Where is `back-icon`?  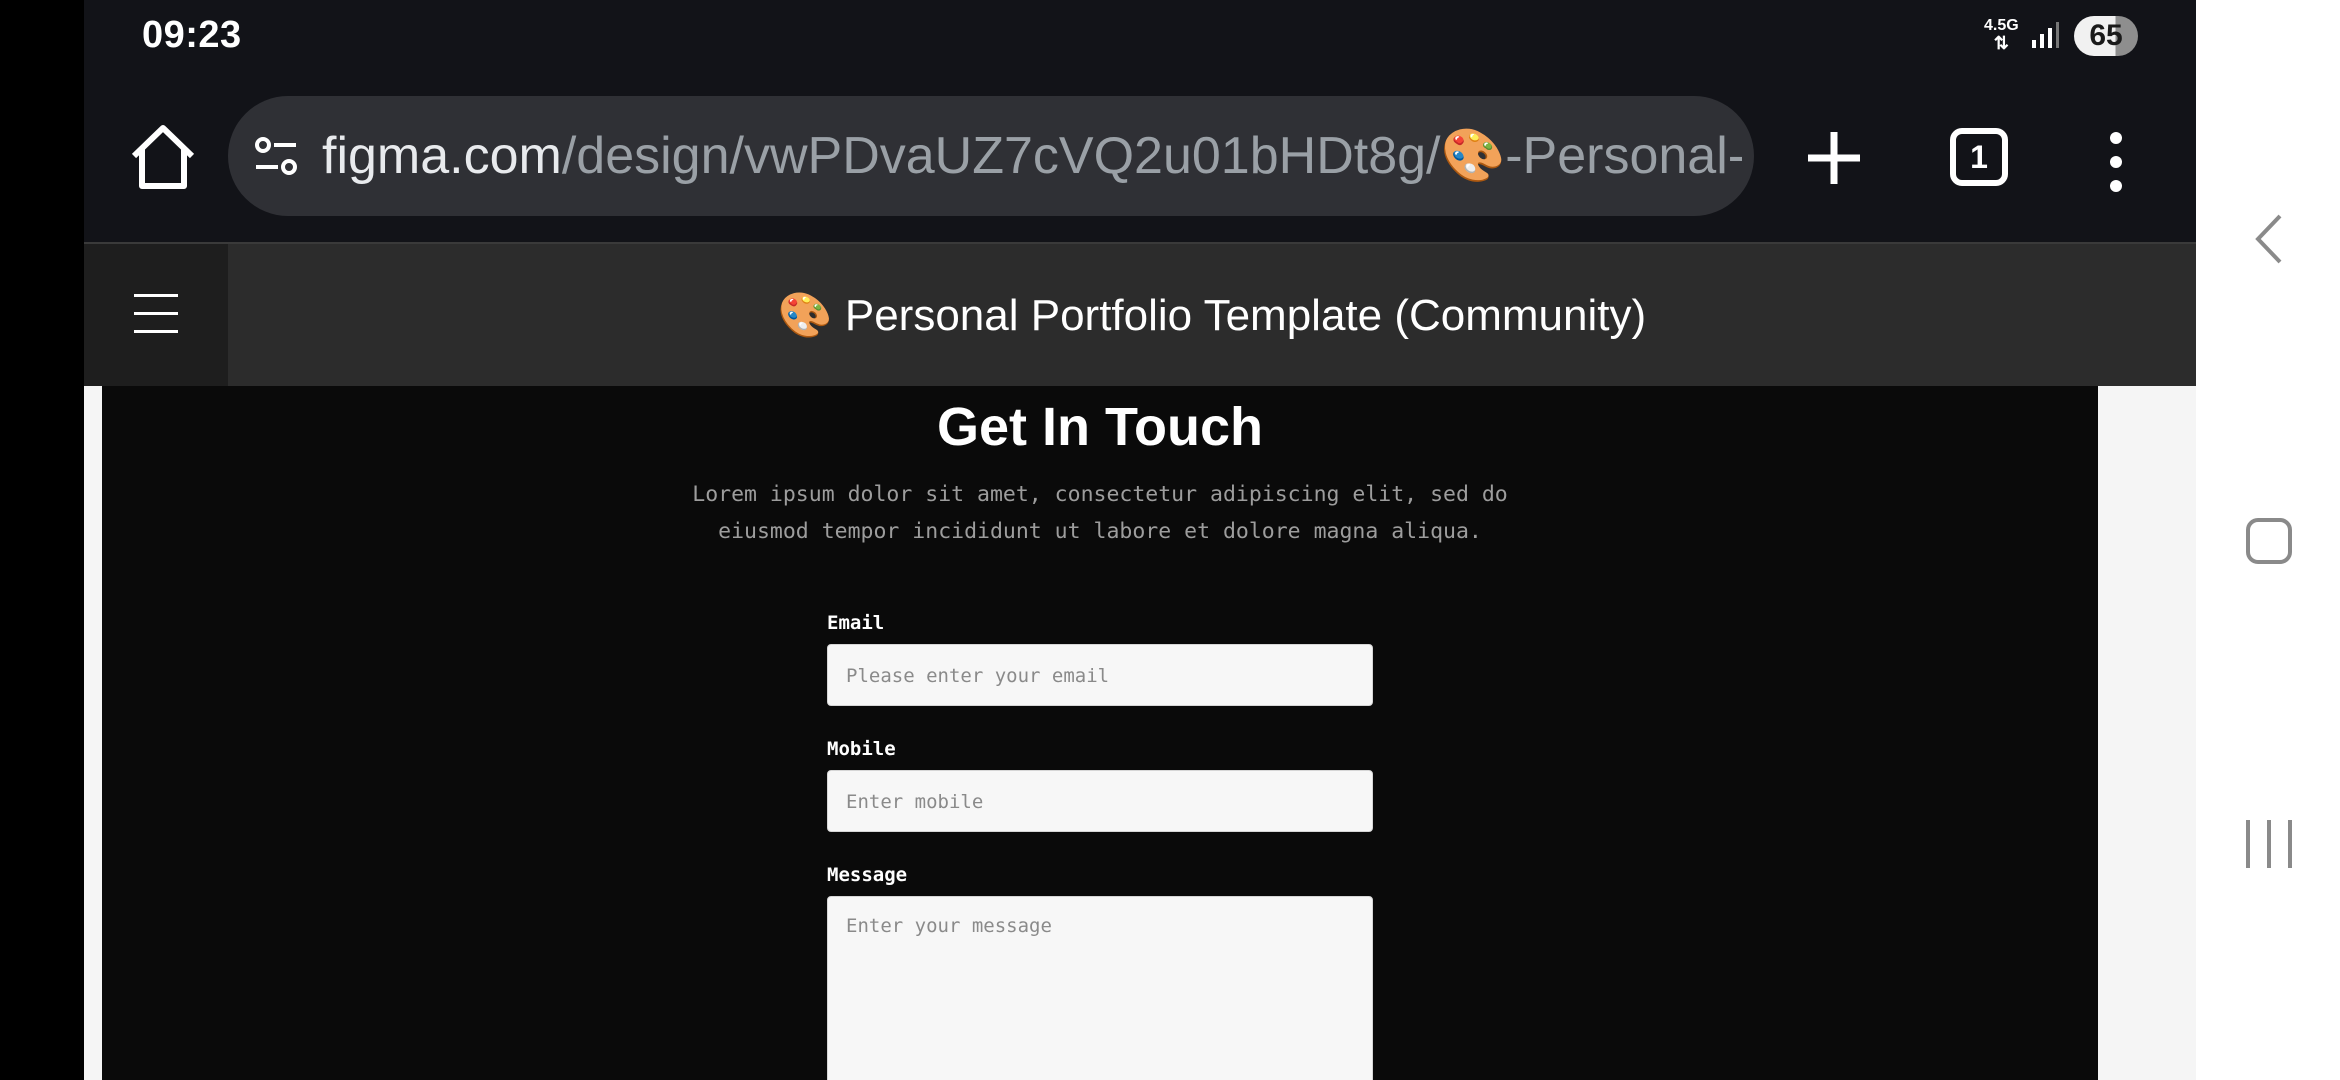
back-icon is located at coordinates (2269, 239).